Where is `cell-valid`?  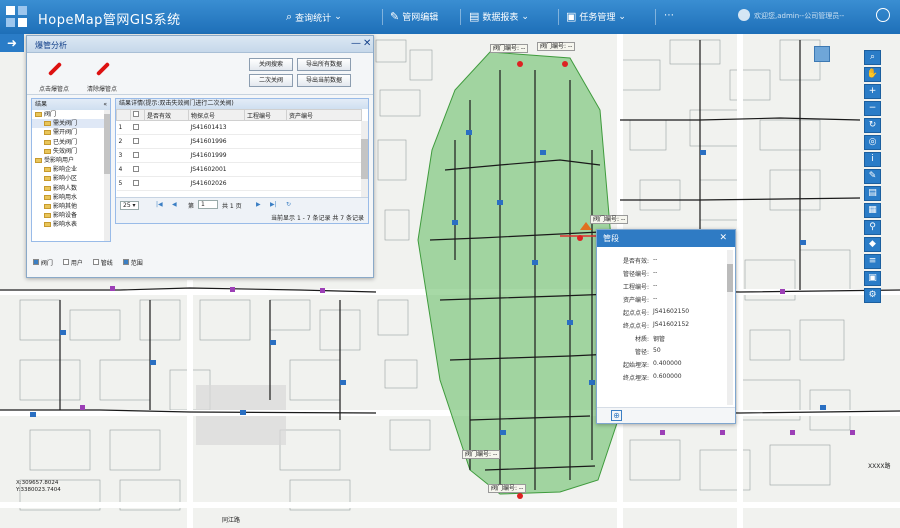 cell-valid is located at coordinates (166, 155).